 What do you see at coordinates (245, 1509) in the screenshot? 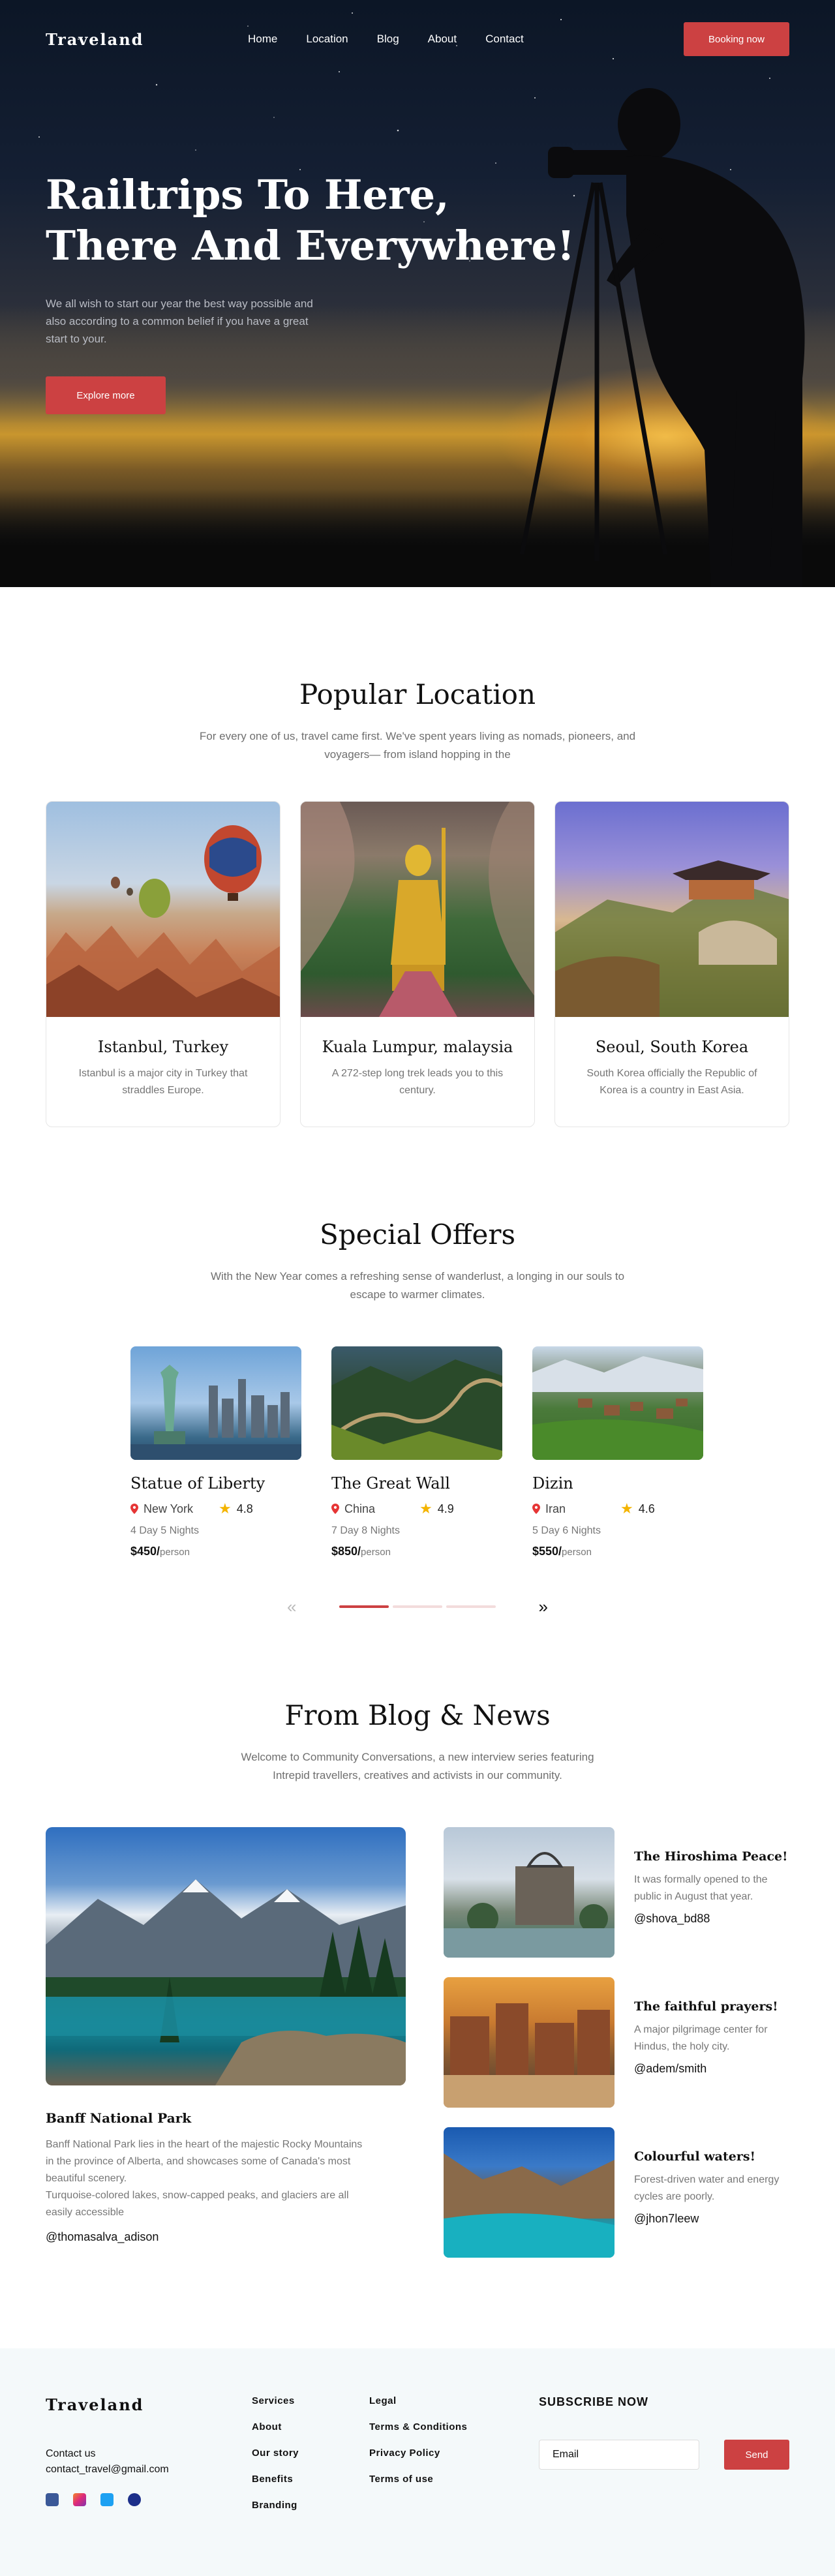
I see `rating-value: 4.8` at bounding box center [245, 1509].